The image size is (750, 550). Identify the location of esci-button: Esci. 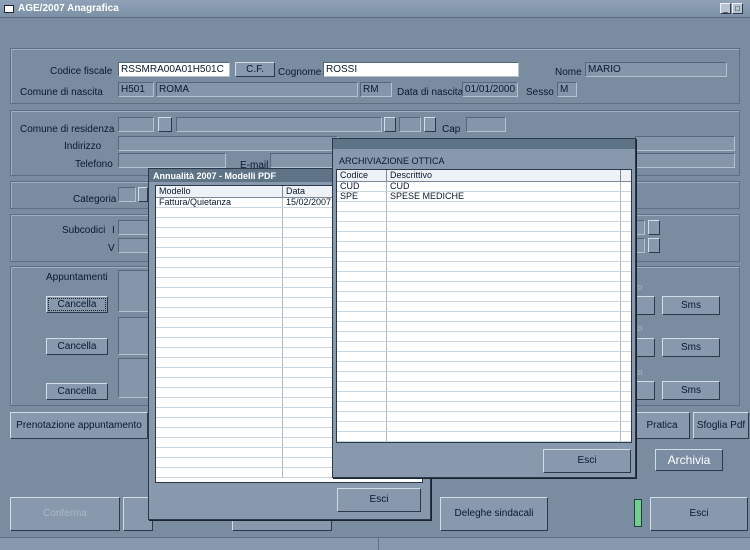
(699, 514).